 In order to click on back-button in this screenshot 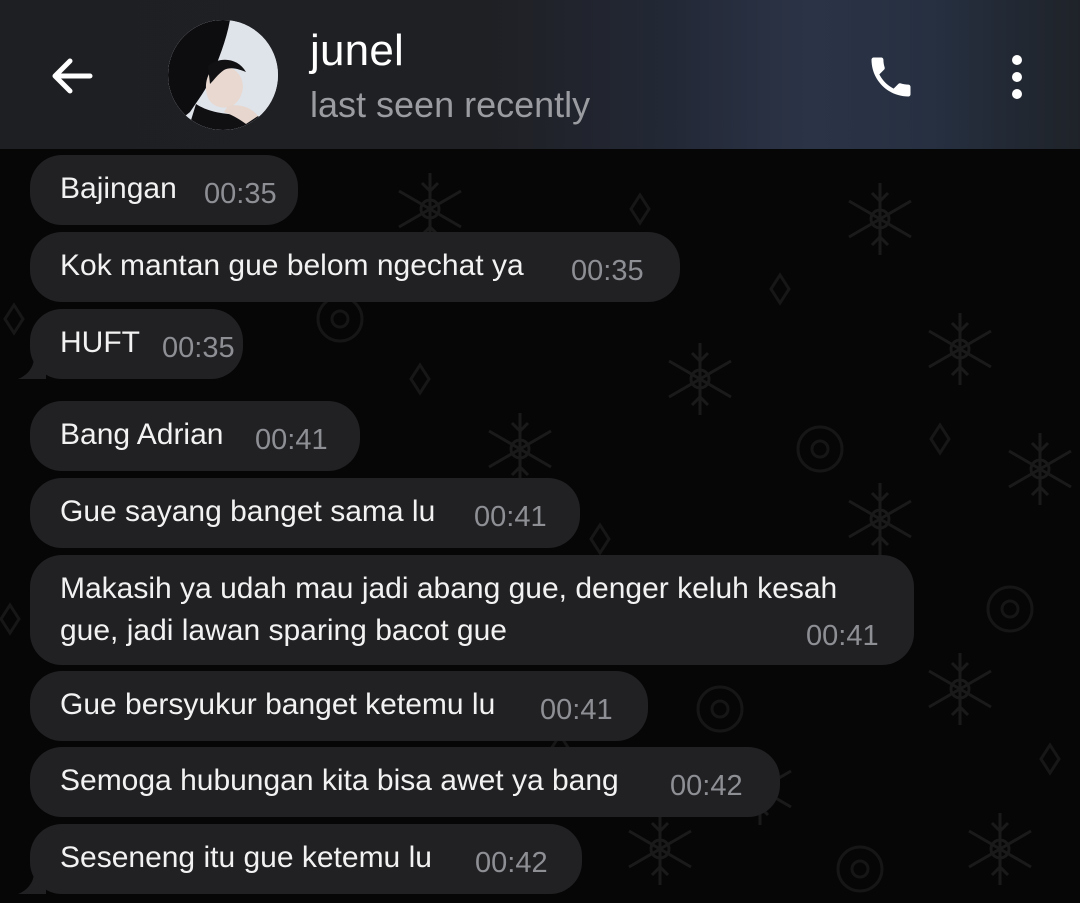, I will do `click(72, 76)`.